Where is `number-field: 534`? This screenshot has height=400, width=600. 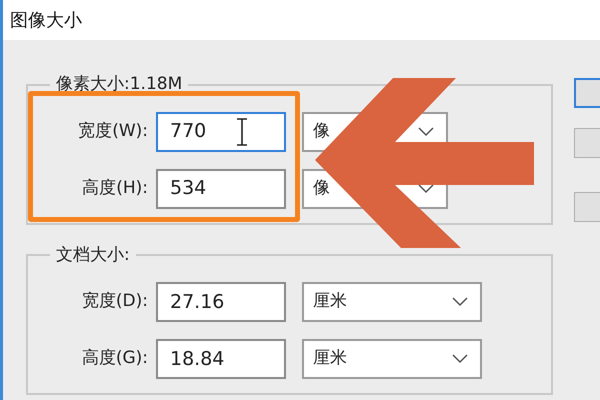
number-field: 534 is located at coordinates (221, 188).